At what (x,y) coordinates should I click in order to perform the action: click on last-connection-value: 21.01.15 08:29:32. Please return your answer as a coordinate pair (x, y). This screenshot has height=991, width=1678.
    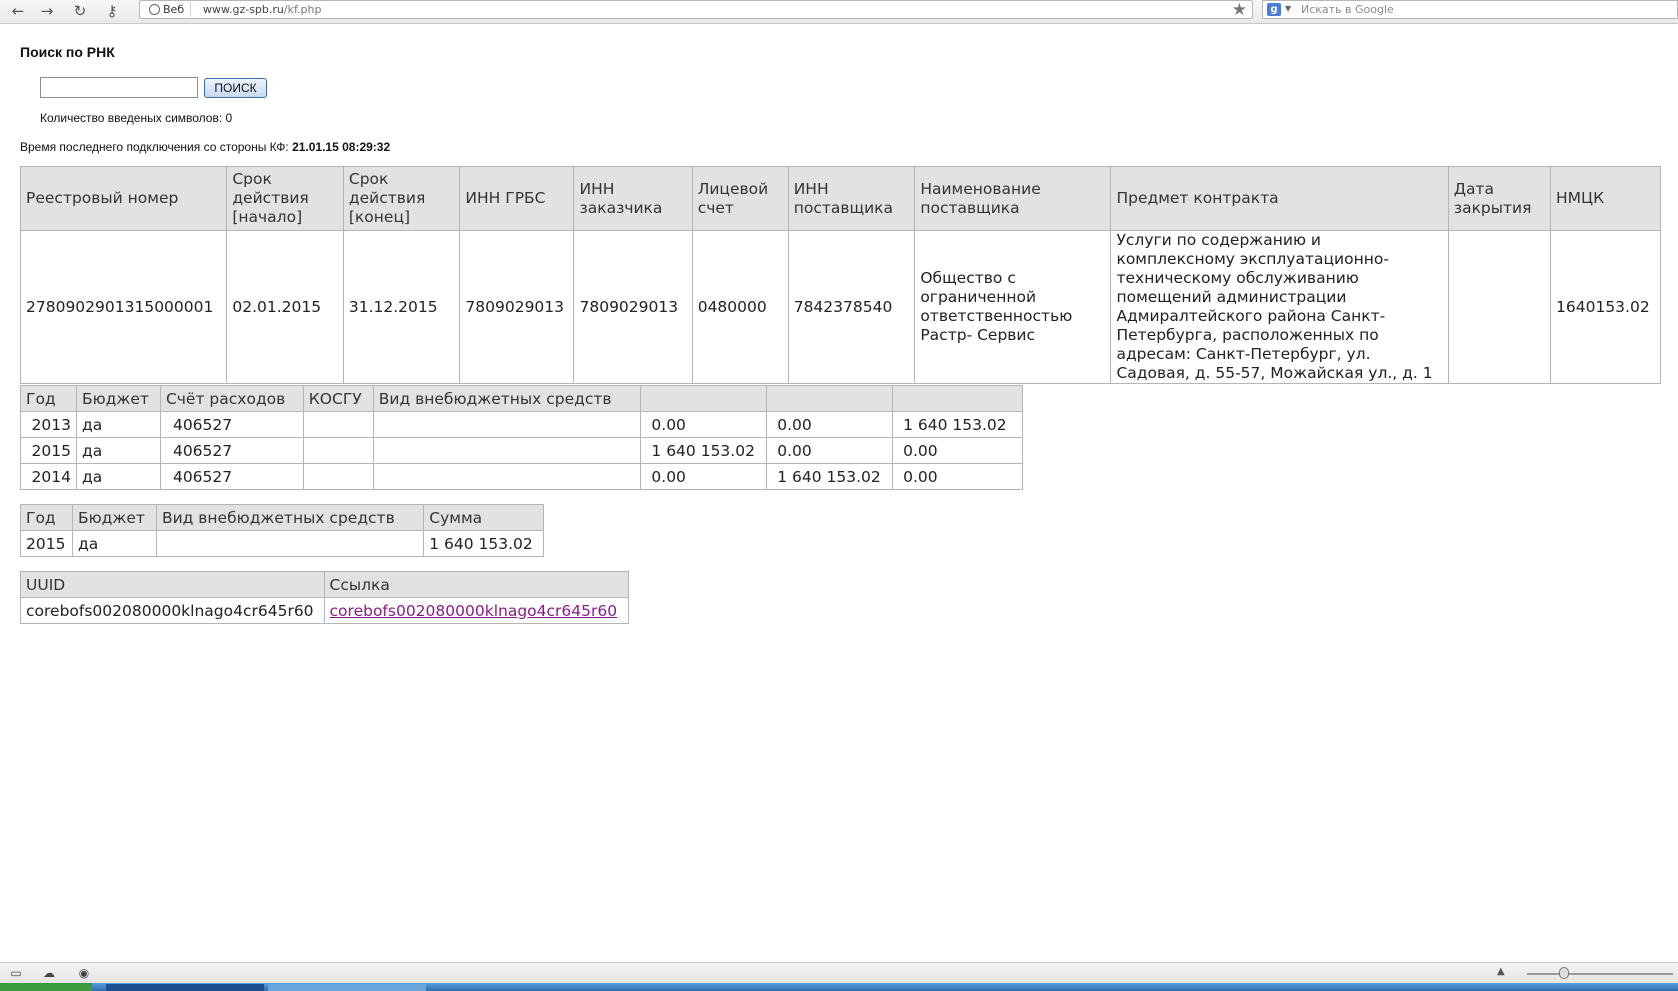
    Looking at the image, I should click on (341, 147).